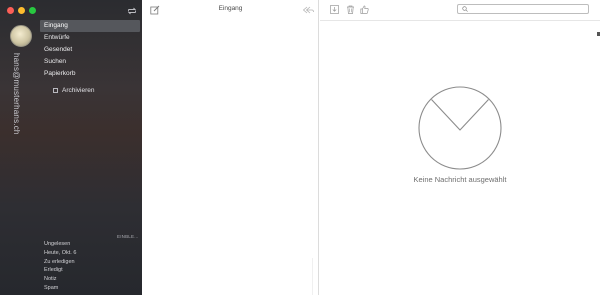 The image size is (600, 295). I want to click on smart-folder-notiz: Notiz, so click(89, 279).